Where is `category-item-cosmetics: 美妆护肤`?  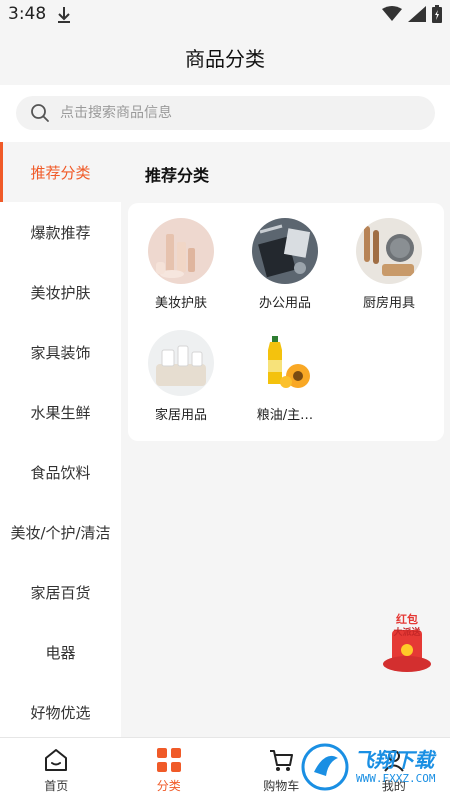
category-item-cosmetics: 美妆护肤 is located at coordinates (181, 264).